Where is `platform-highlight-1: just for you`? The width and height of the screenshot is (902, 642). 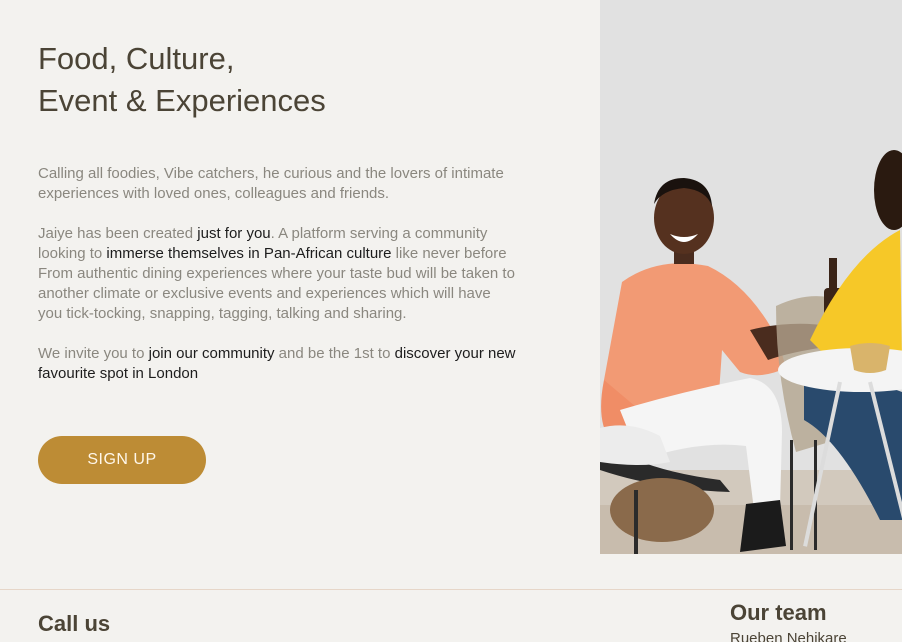 platform-highlight-1: just for you is located at coordinates (234, 233).